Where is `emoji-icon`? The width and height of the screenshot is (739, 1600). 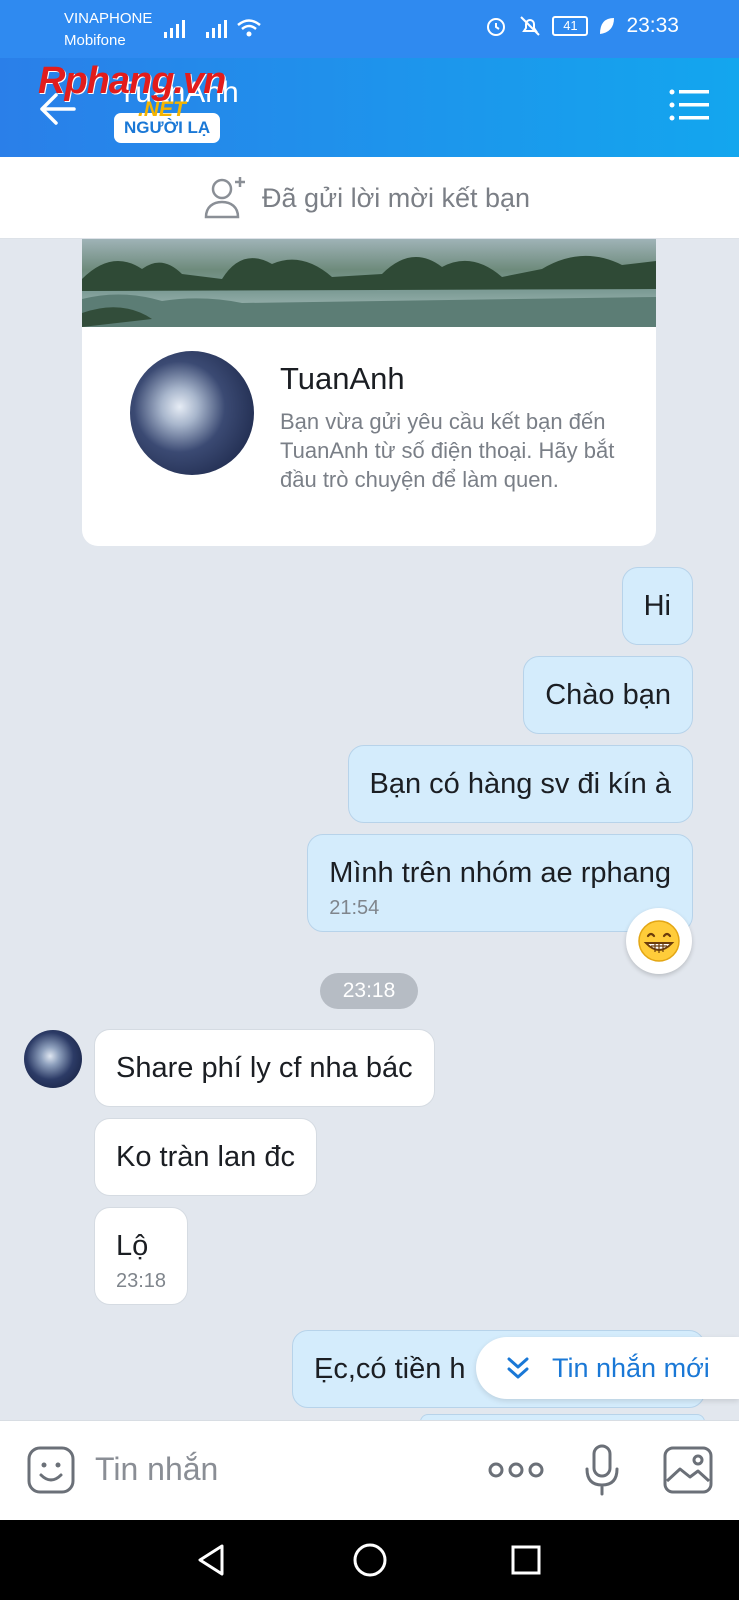 emoji-icon is located at coordinates (51, 1470).